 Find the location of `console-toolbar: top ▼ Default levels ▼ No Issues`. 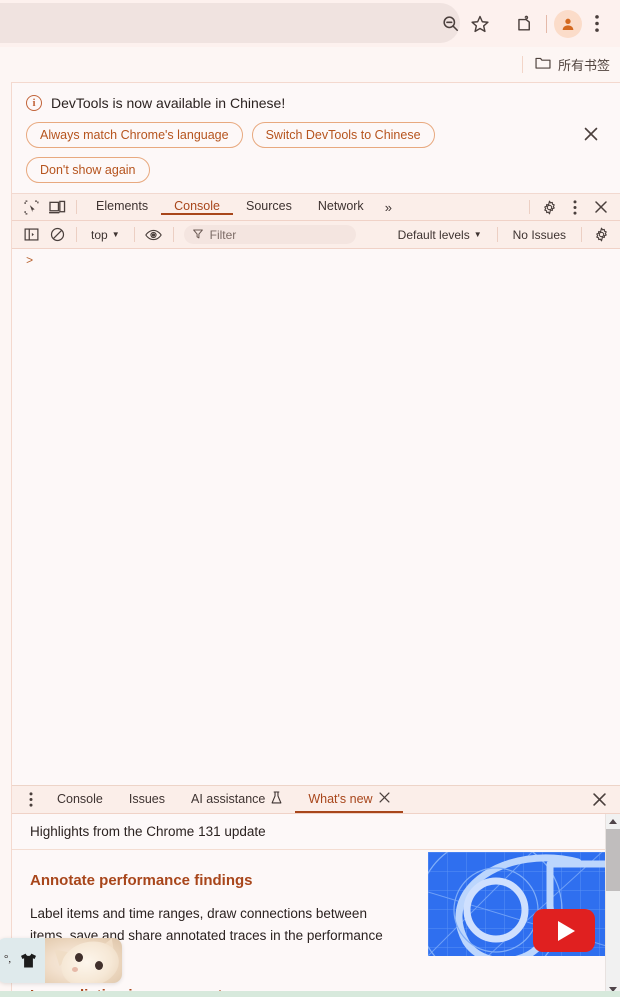

console-toolbar: top ▼ Default levels ▼ No Issues is located at coordinates (316, 235).